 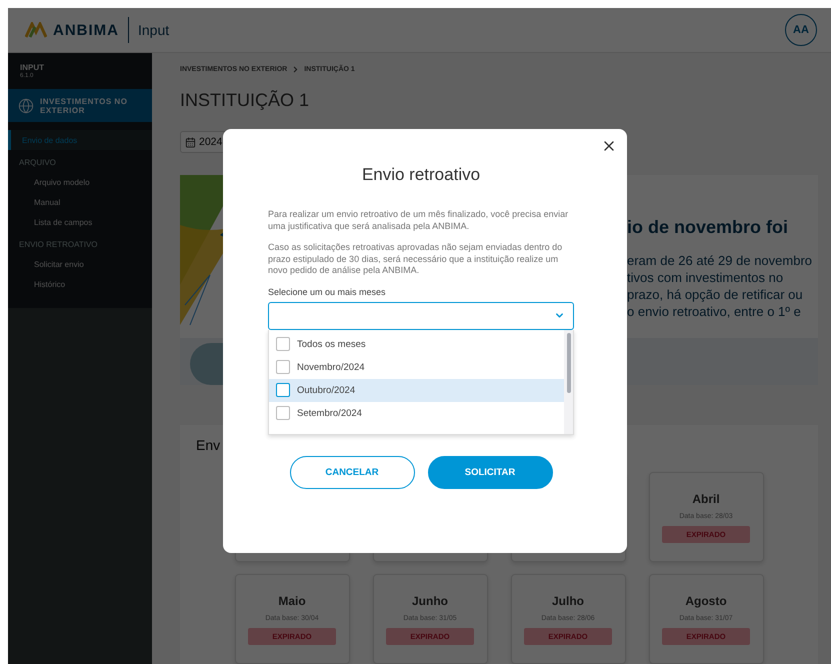 What do you see at coordinates (80, 105) in the screenshot?
I see `module-header: INVESTIMENTOS NO EXTERIOR` at bounding box center [80, 105].